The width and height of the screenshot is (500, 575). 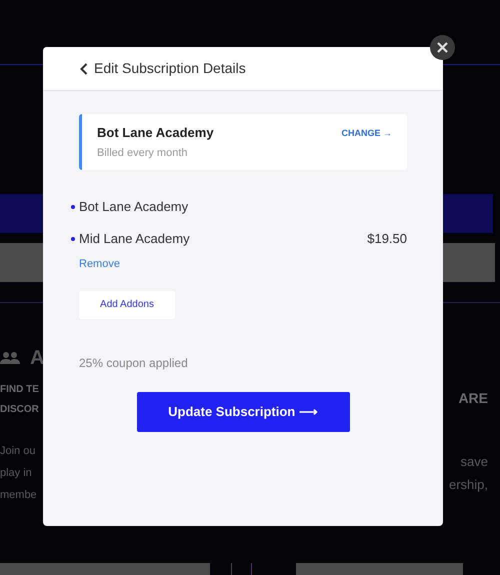 I want to click on change-link: CHANGE →, so click(x=366, y=133).